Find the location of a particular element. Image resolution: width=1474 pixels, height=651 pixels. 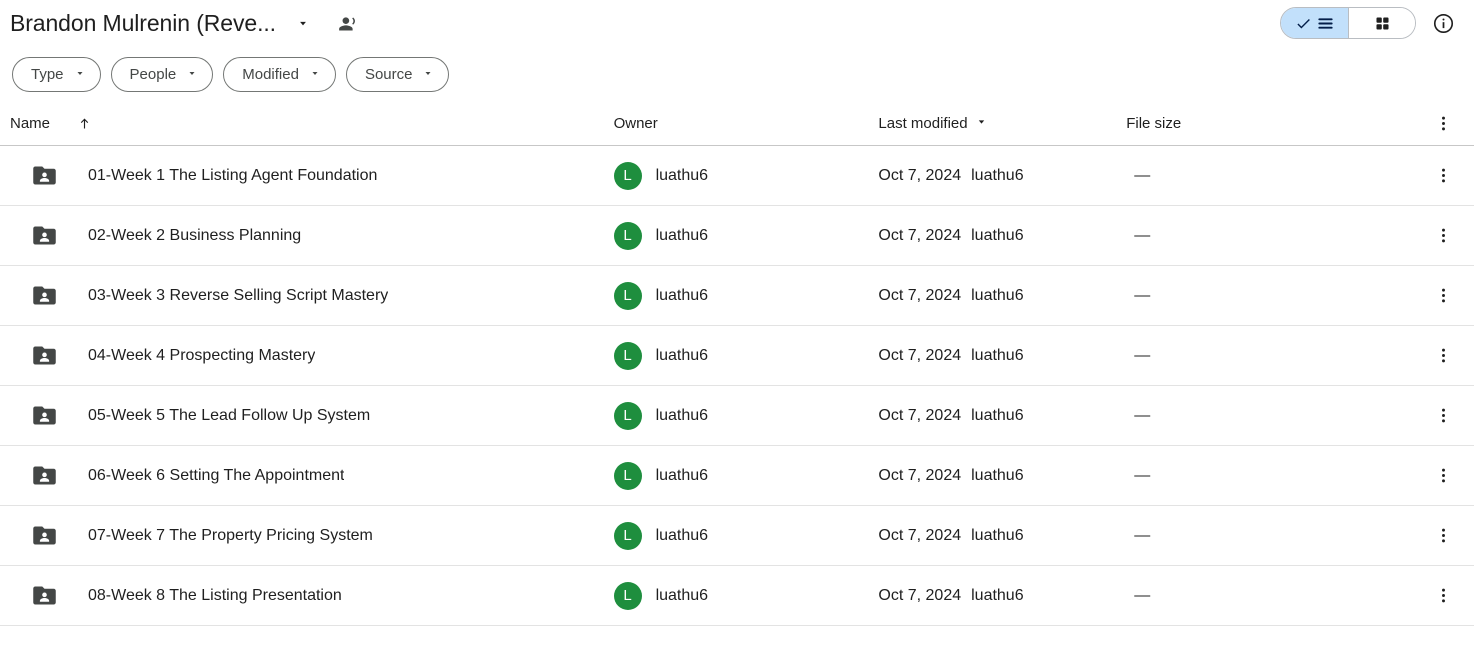

column-header-menu-cell is located at coordinates (1443, 124).